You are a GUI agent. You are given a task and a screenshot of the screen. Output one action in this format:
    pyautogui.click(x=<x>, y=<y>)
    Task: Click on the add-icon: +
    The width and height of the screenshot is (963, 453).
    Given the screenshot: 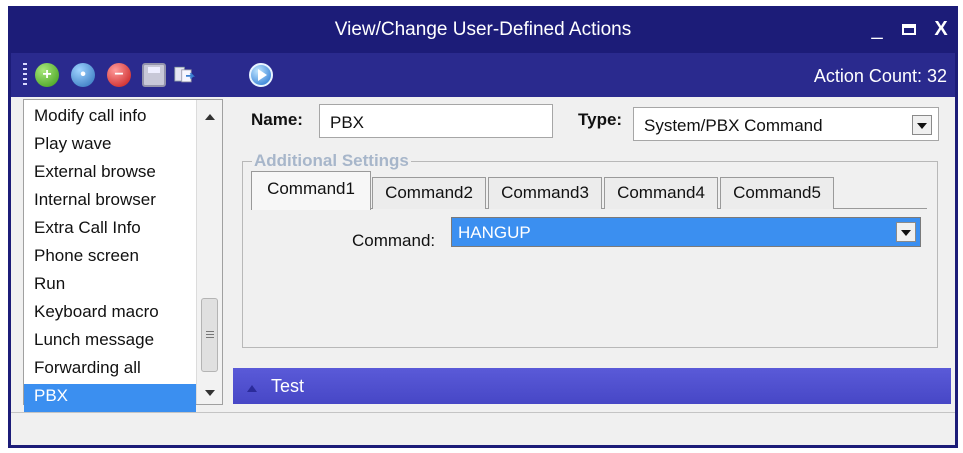 What is the action you would take?
    pyautogui.click(x=47, y=75)
    